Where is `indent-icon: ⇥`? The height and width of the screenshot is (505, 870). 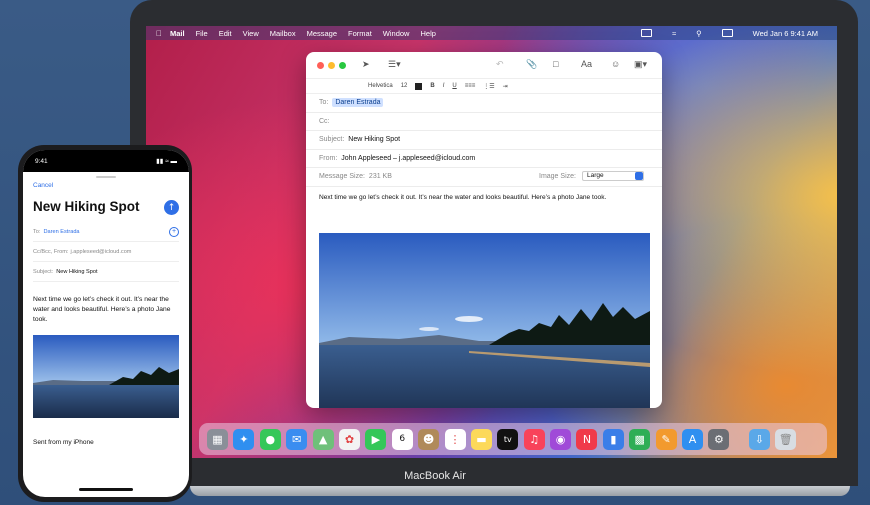 indent-icon: ⇥ is located at coordinates (505, 86).